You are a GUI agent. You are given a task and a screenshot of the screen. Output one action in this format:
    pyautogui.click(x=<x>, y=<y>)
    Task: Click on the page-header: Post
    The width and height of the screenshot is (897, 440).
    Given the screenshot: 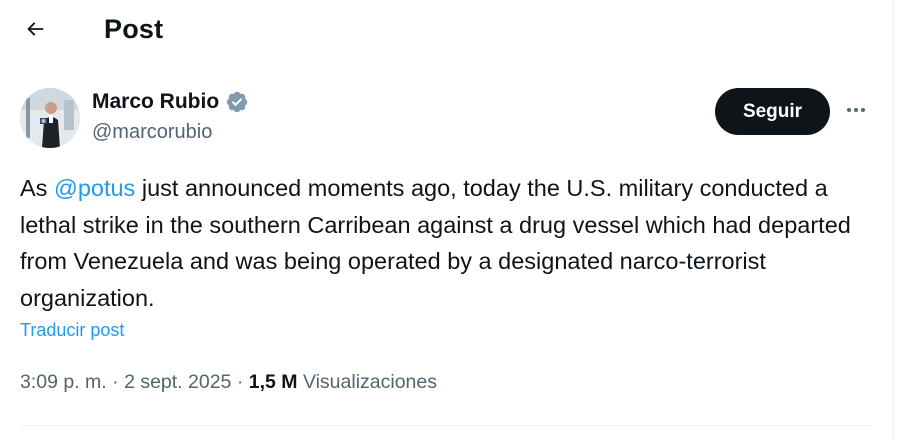 What is the action you would take?
    pyautogui.click(x=446, y=31)
    